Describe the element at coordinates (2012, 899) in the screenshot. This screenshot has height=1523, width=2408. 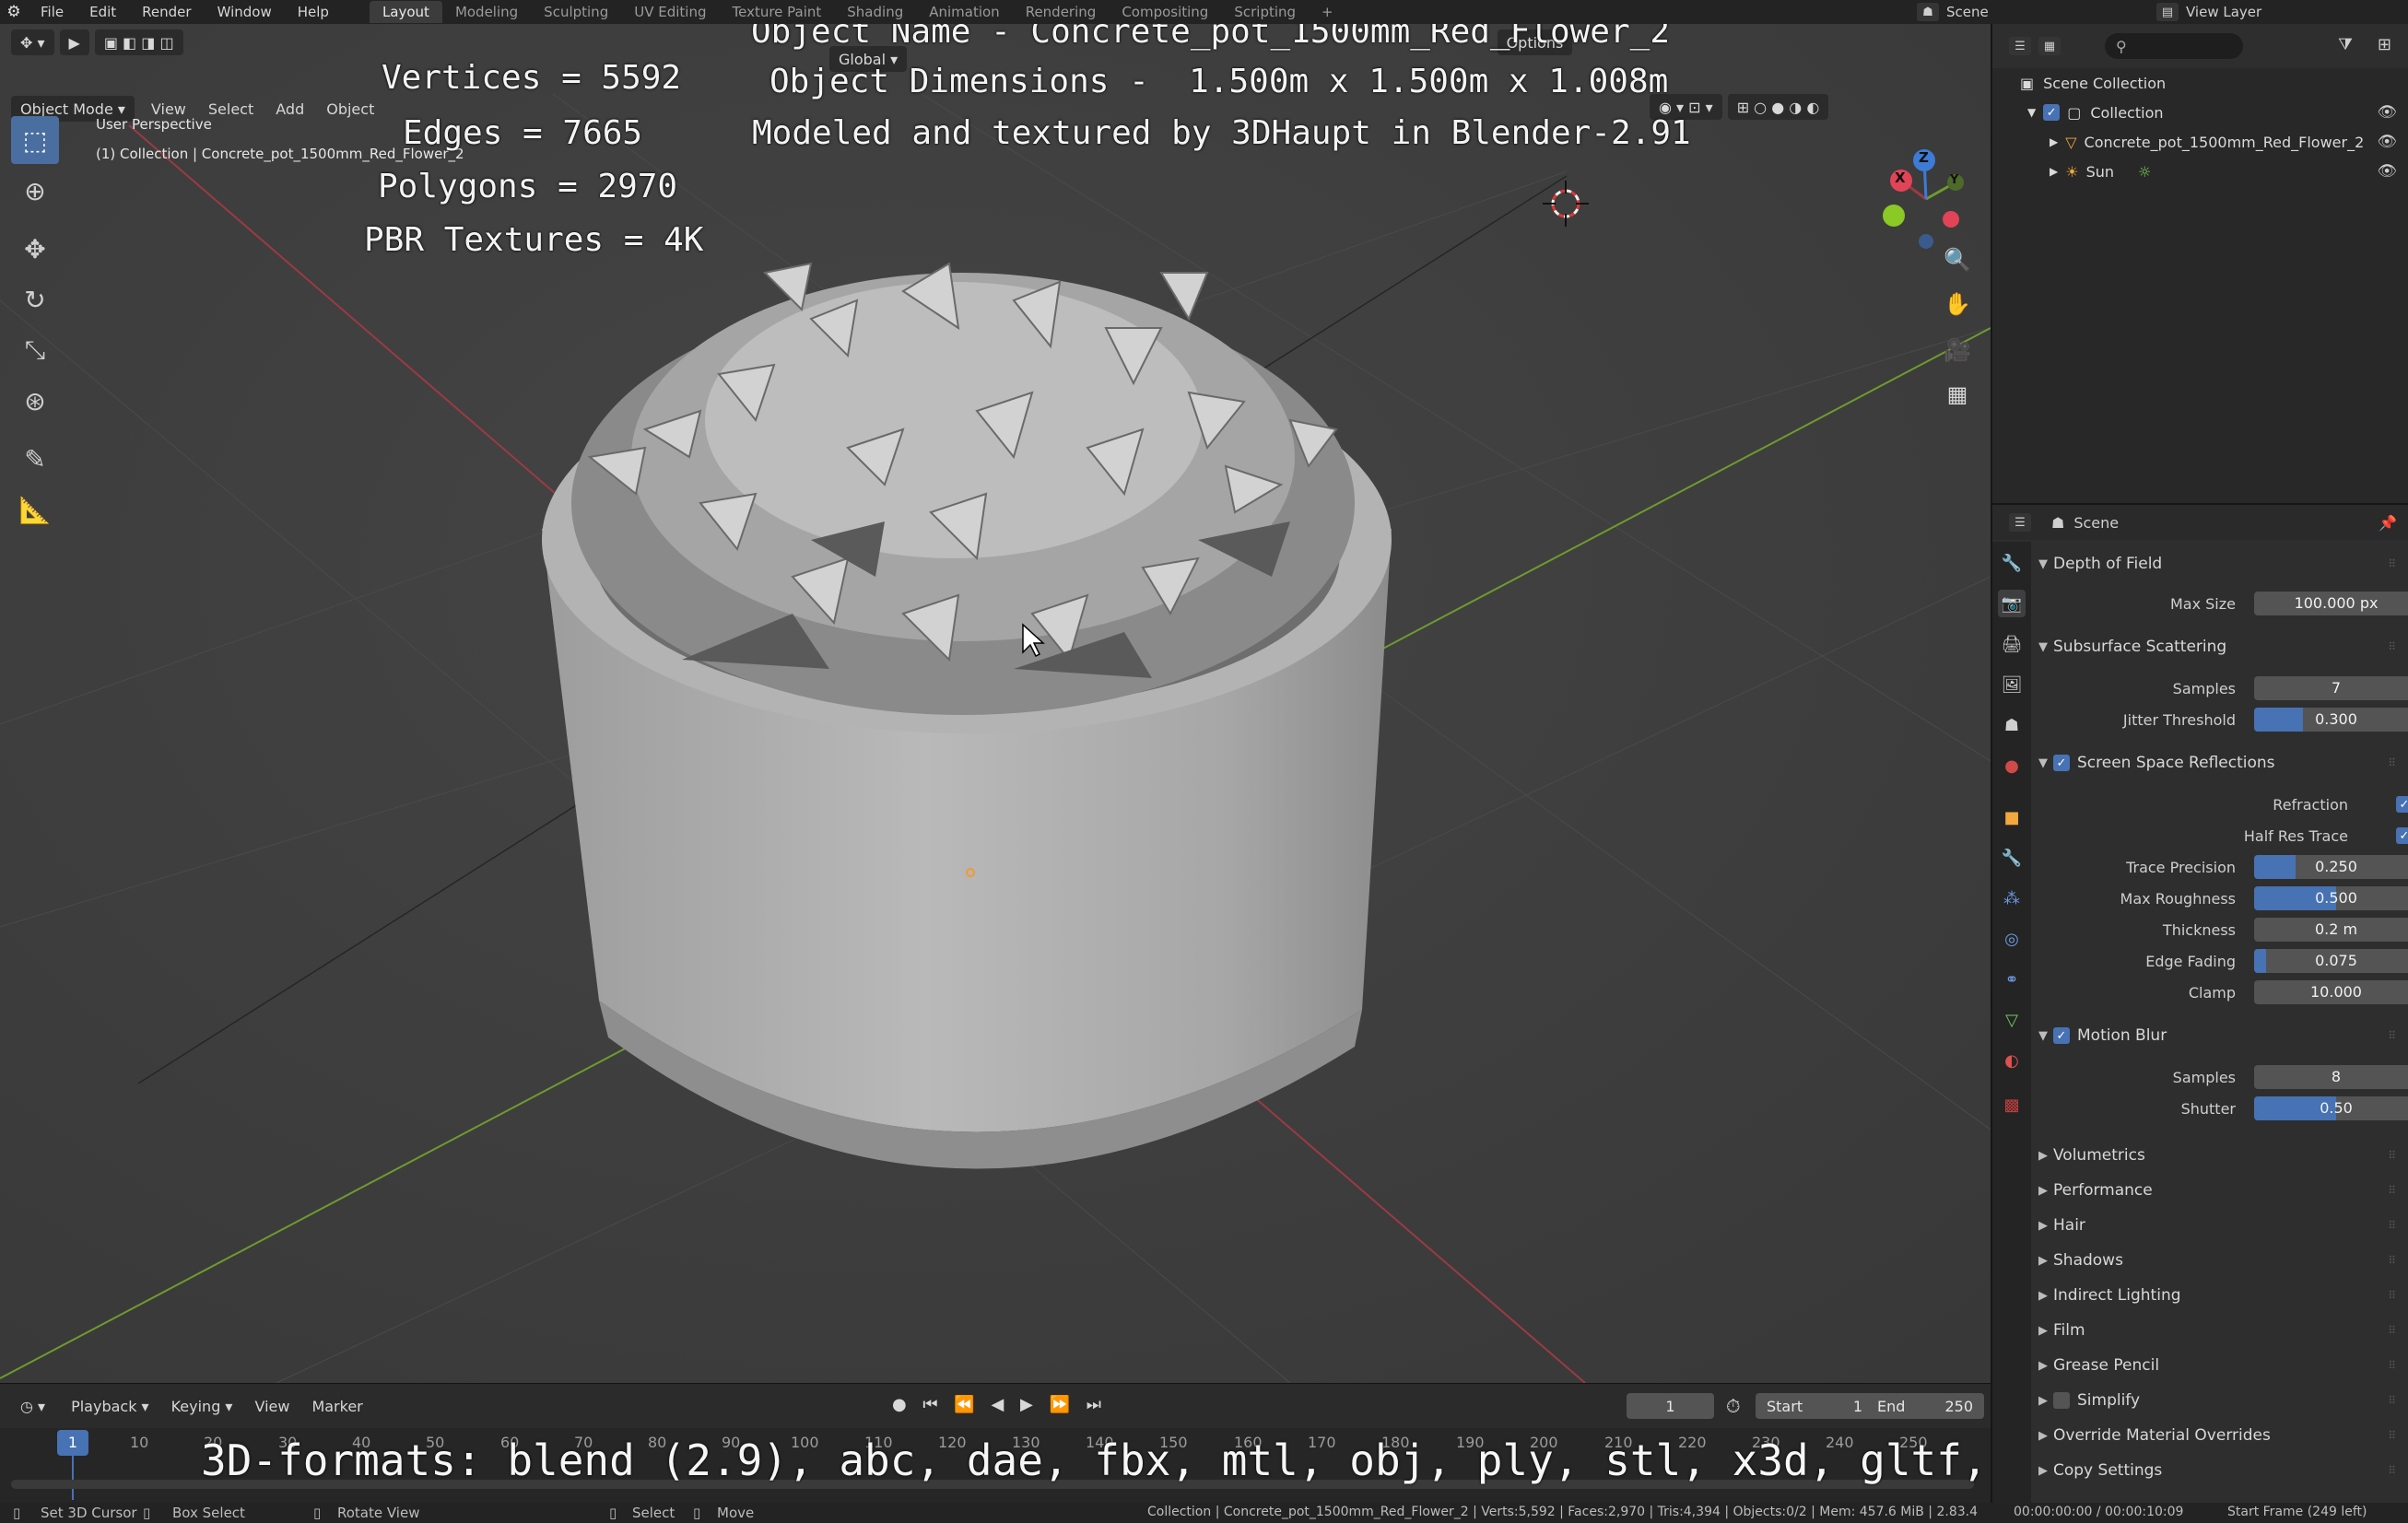
I see `particles-tab-icon: ⁂` at that location.